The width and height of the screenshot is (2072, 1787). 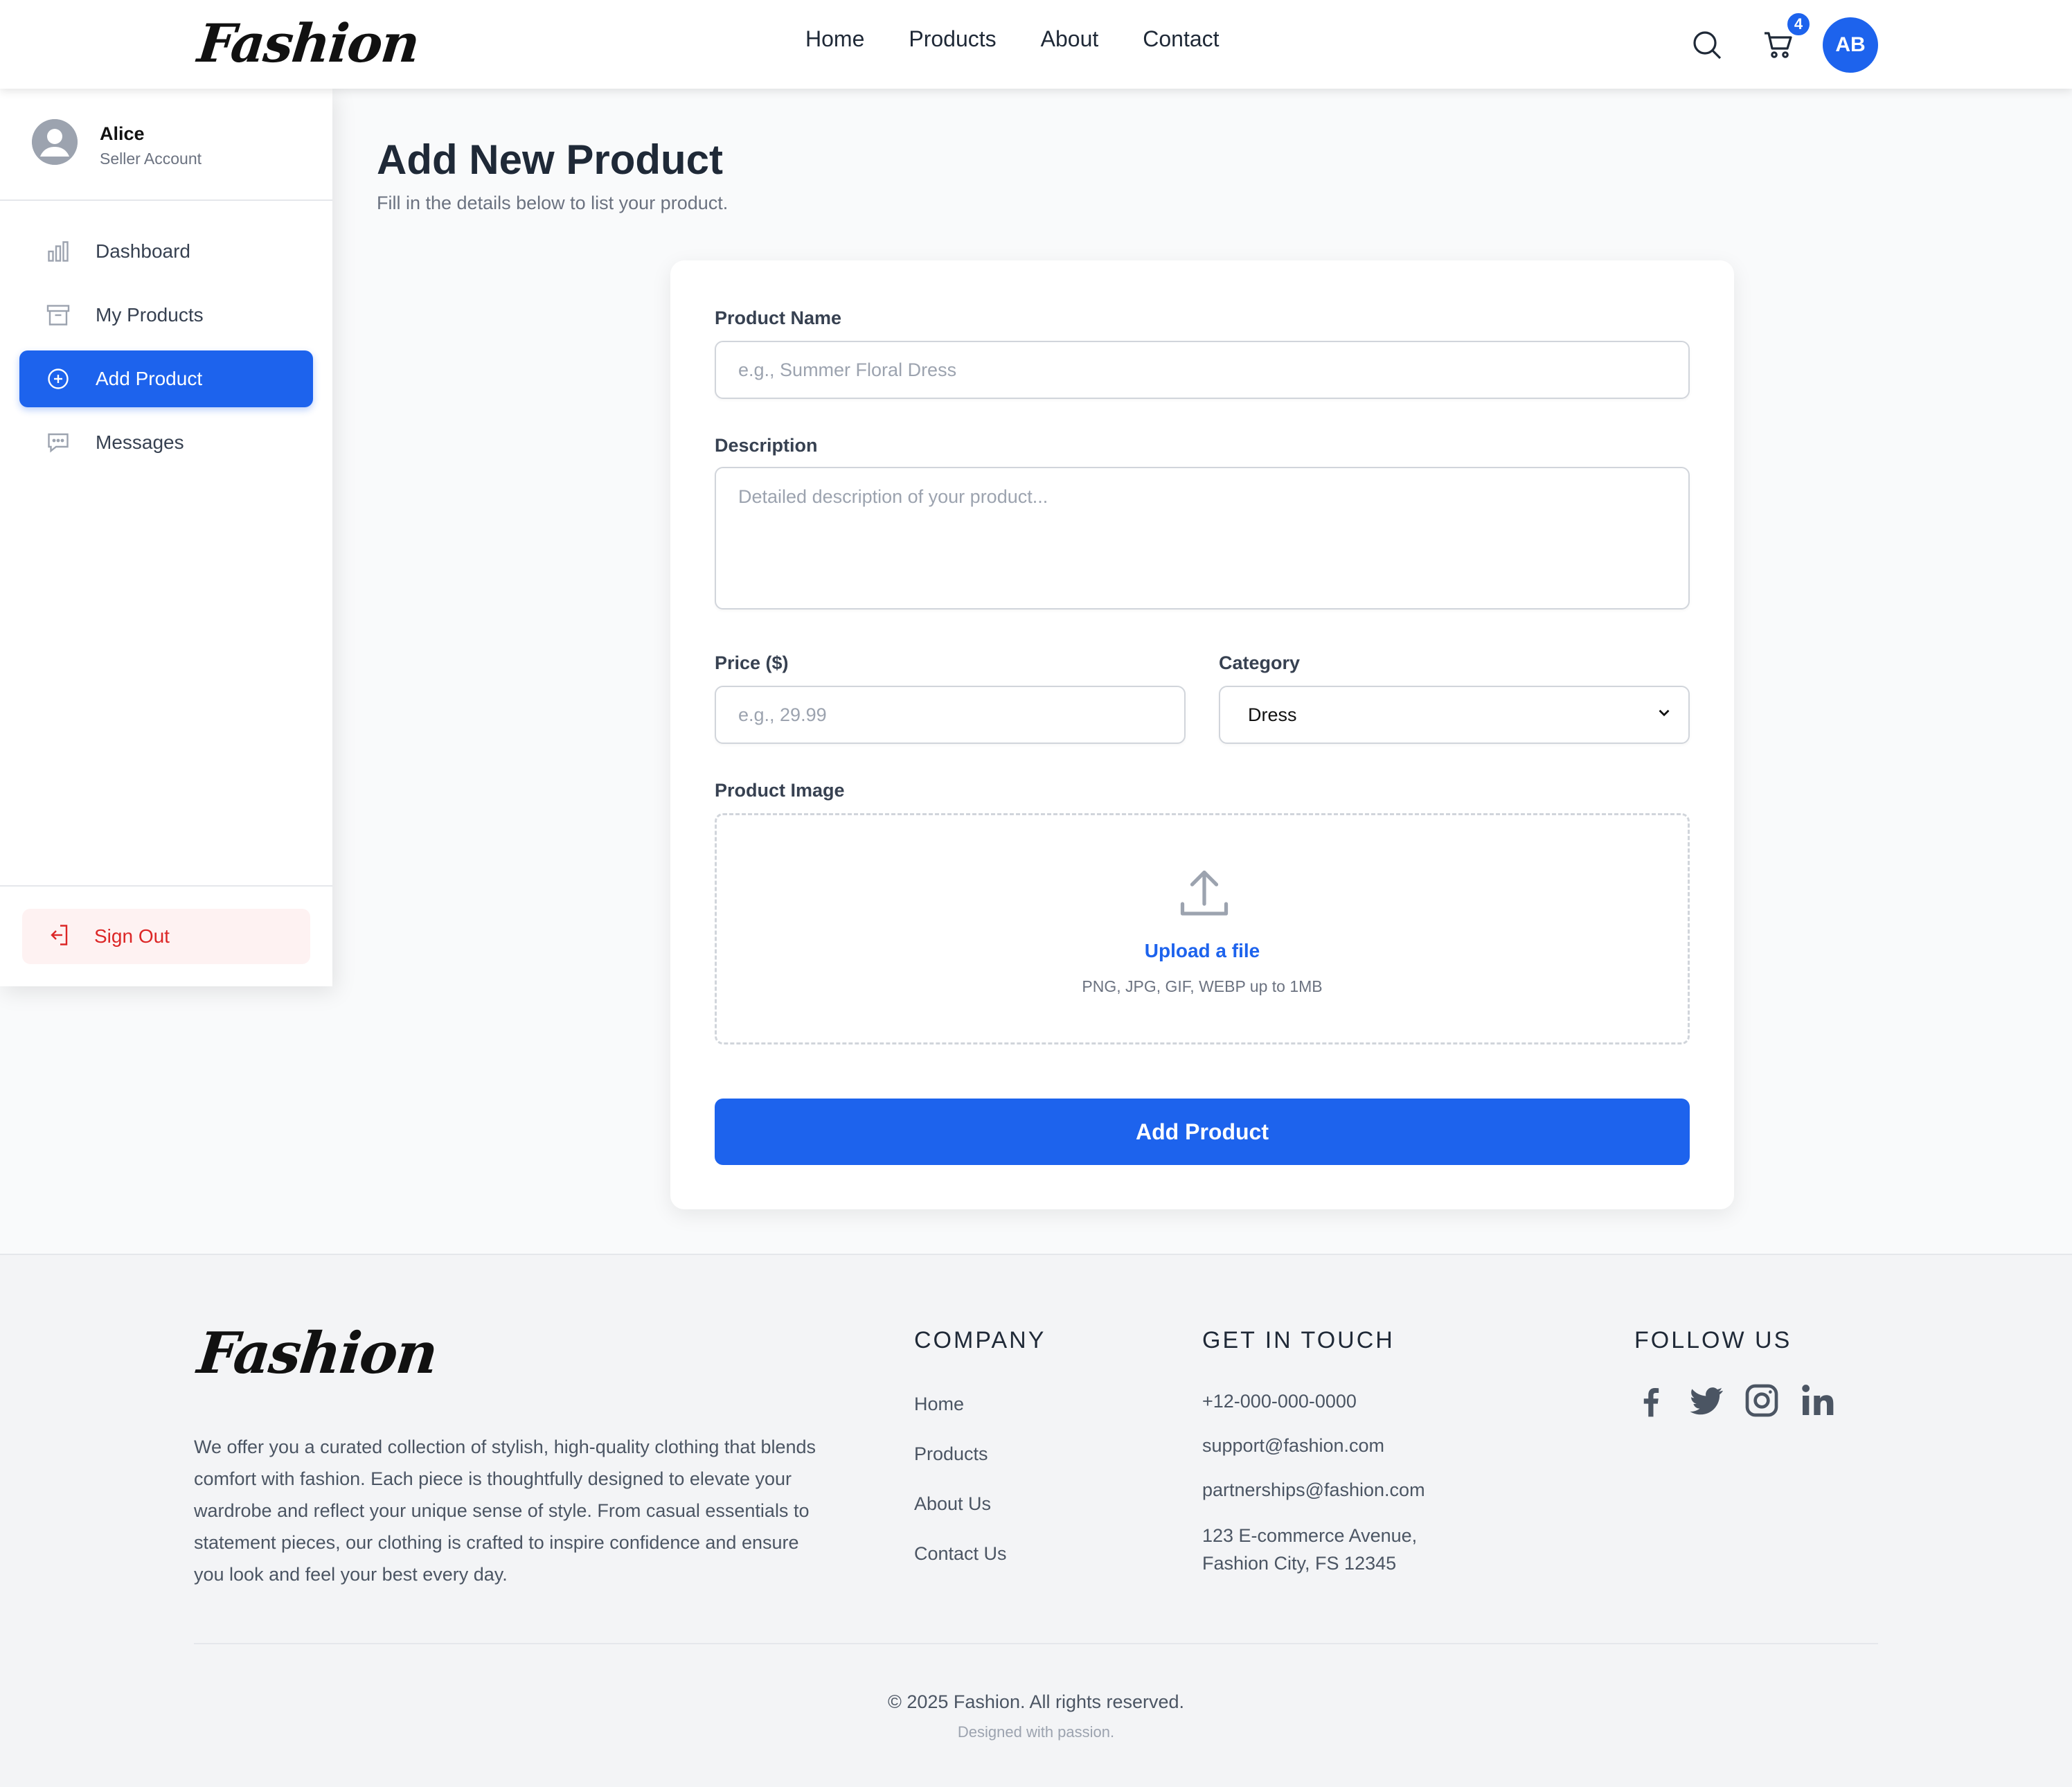 I want to click on user-name: Alice, so click(x=122, y=133).